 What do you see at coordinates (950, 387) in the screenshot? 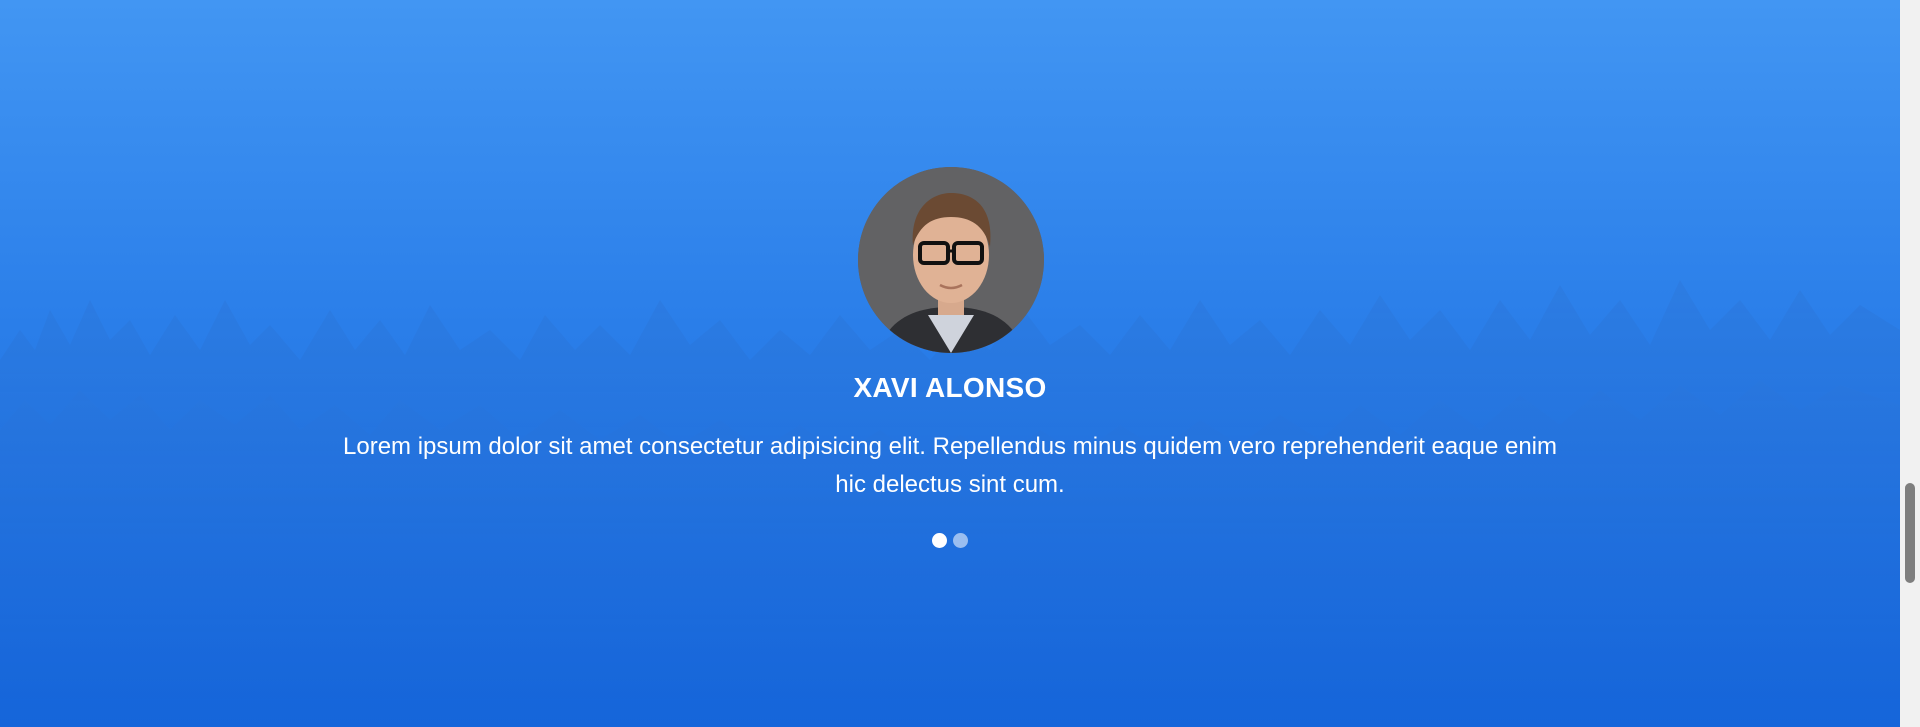
I see `person-name: XAVI ALONSO` at bounding box center [950, 387].